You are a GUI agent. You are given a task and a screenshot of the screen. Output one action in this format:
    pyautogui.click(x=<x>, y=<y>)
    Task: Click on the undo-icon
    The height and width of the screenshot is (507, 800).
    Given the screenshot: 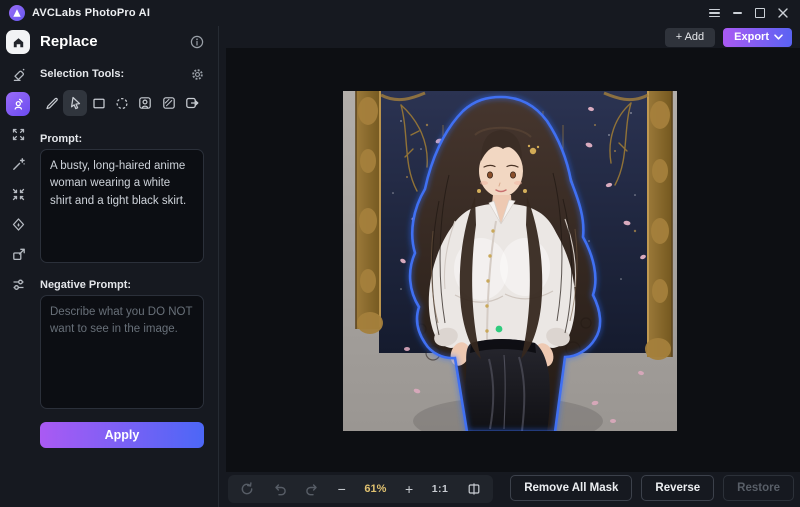 What is the action you would take?
    pyautogui.click(x=280, y=489)
    